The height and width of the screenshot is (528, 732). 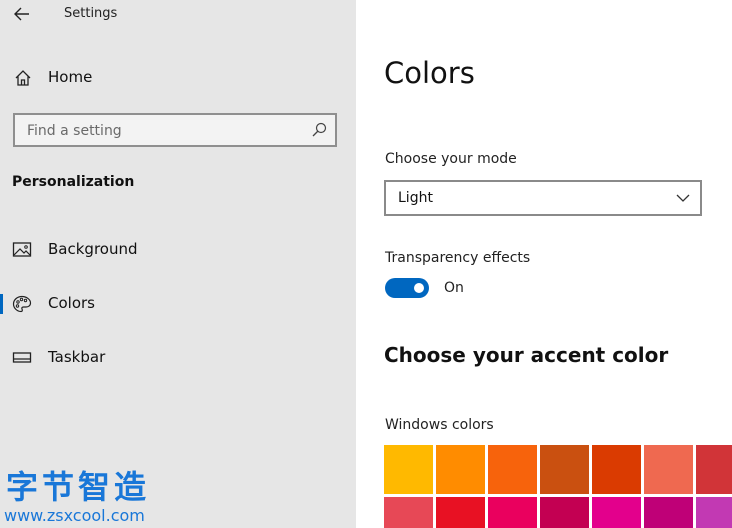 I want to click on image-icon, so click(x=22, y=249).